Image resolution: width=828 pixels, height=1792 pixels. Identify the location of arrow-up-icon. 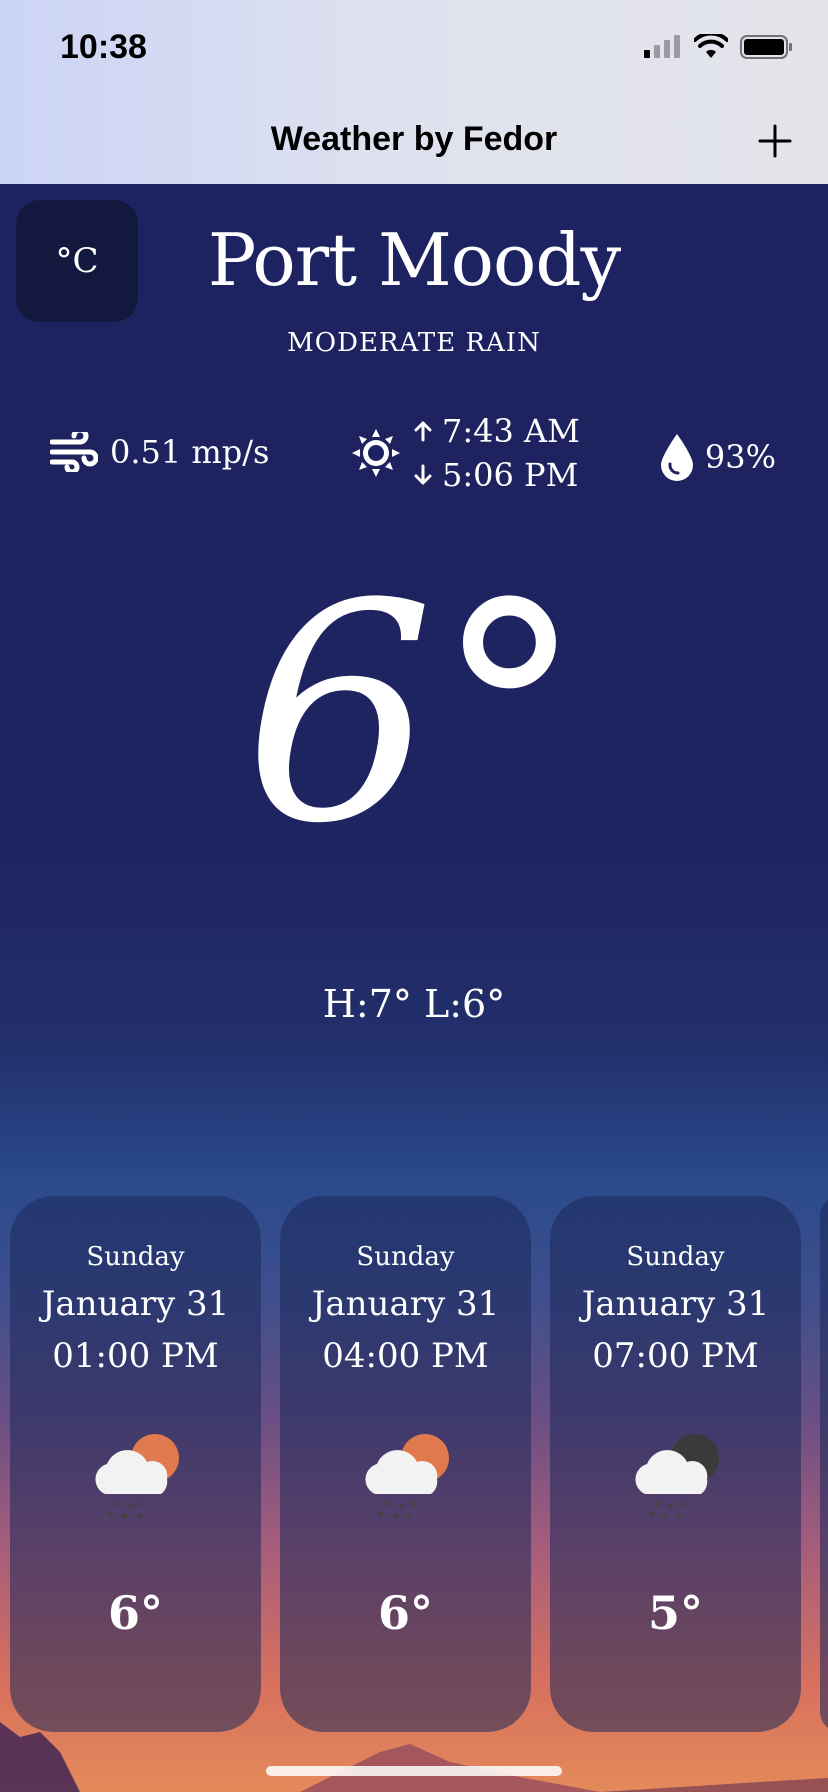
(423, 431).